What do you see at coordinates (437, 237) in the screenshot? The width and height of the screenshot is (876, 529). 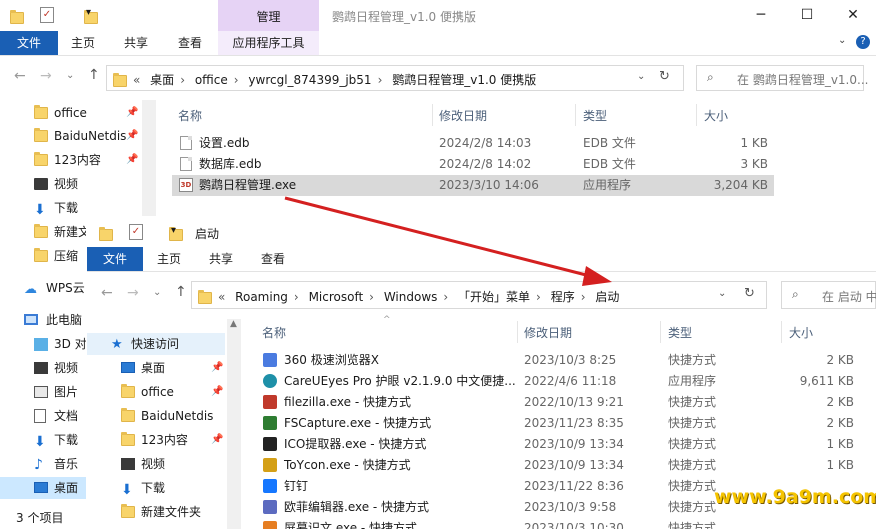 I see `arrow-line` at bounding box center [437, 237].